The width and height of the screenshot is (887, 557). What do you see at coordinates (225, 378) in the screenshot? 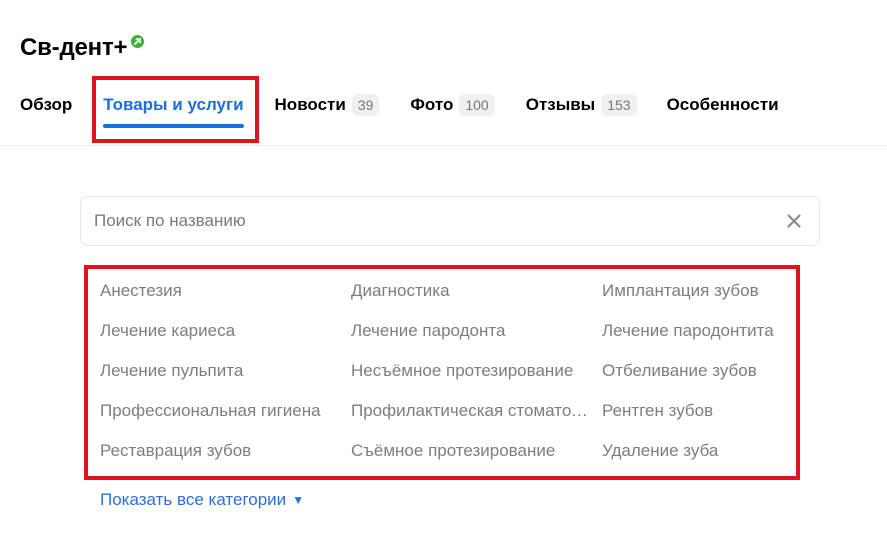
I see `category-item: Лечение пульпита` at bounding box center [225, 378].